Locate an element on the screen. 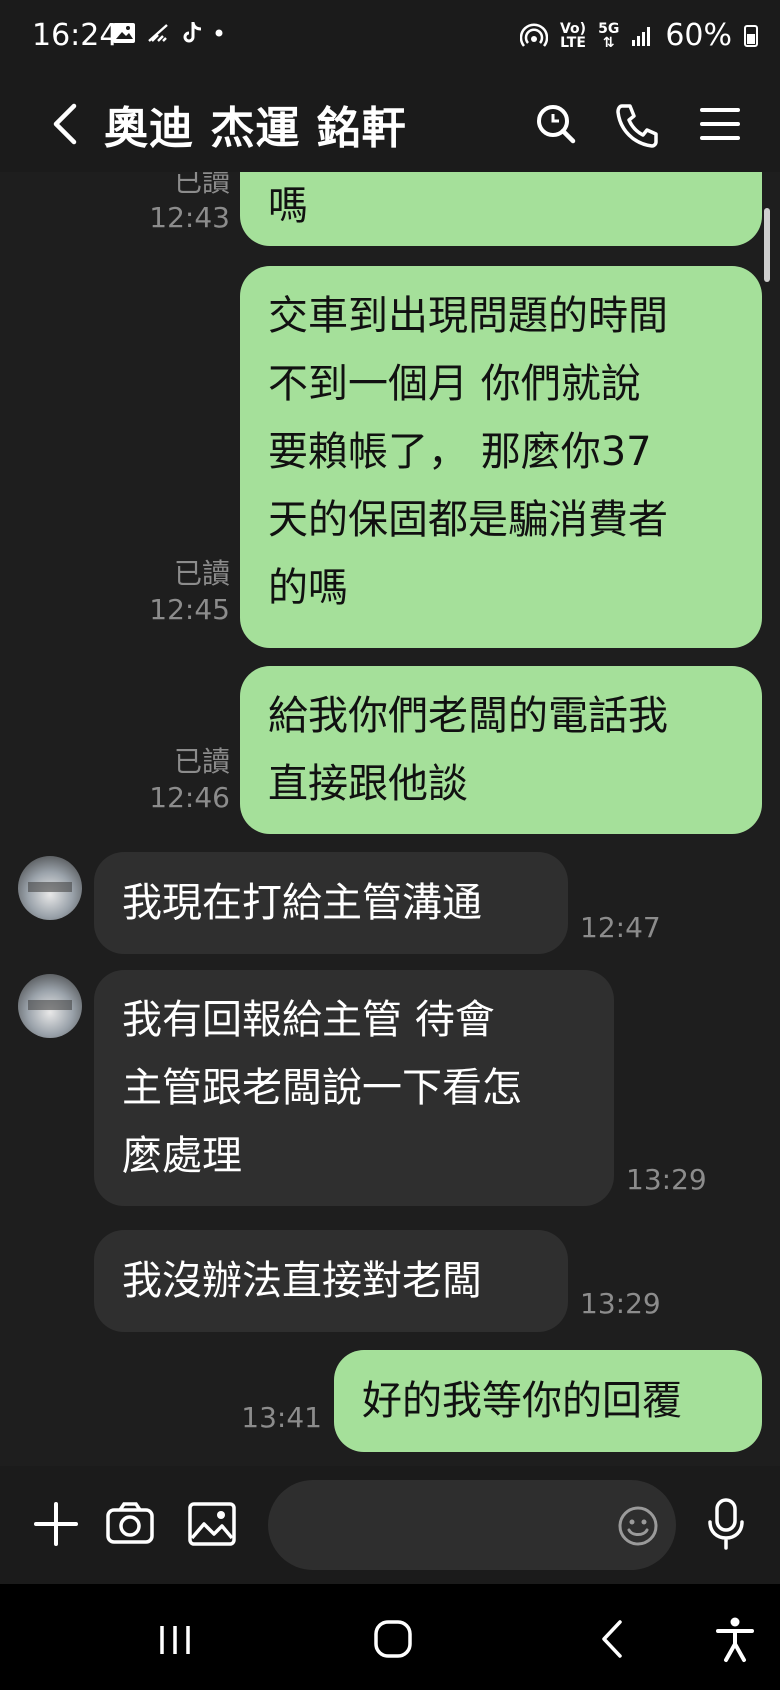  notification-icons is located at coordinates (168, 33).